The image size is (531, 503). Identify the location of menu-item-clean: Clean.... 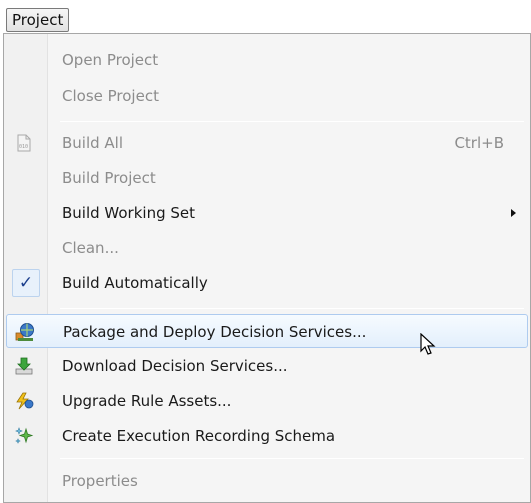
(267, 248).